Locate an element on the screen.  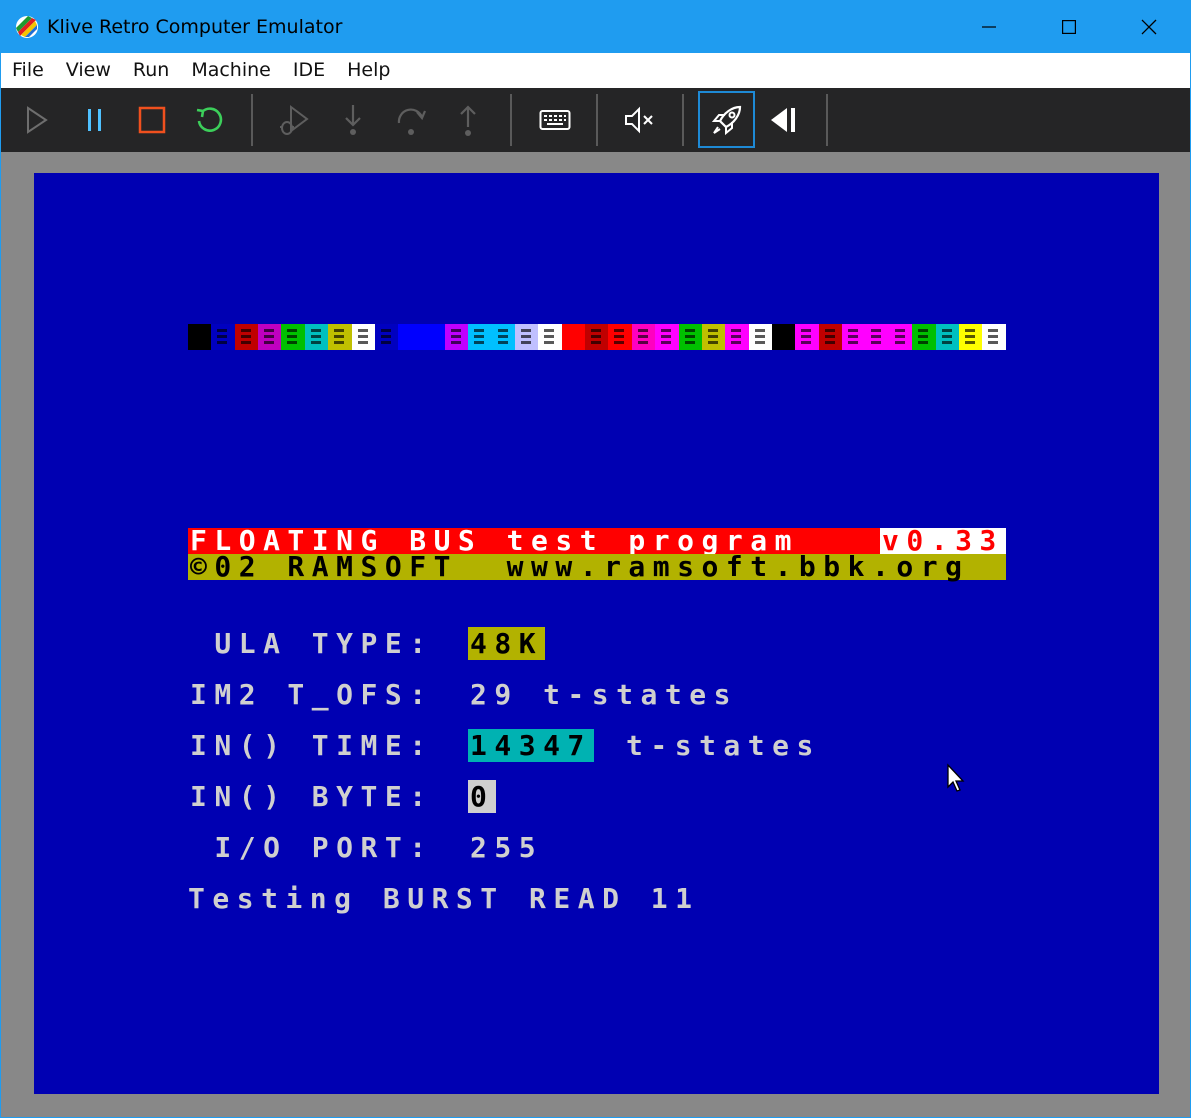
menu-machine: Machine is located at coordinates (230, 70).